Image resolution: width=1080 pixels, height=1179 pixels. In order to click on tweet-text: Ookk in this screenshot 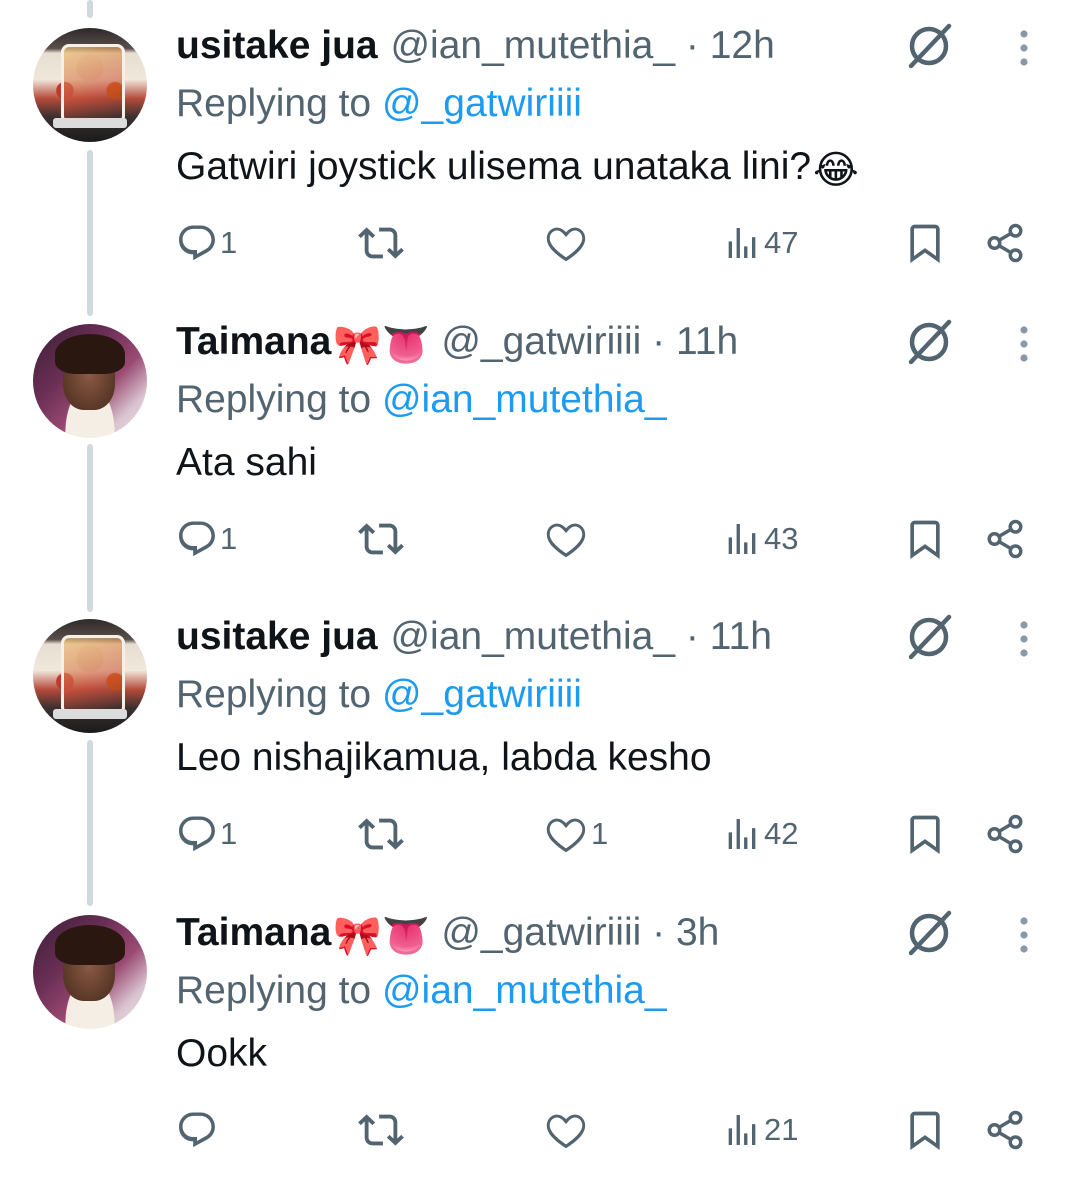, I will do `click(222, 1054)`.